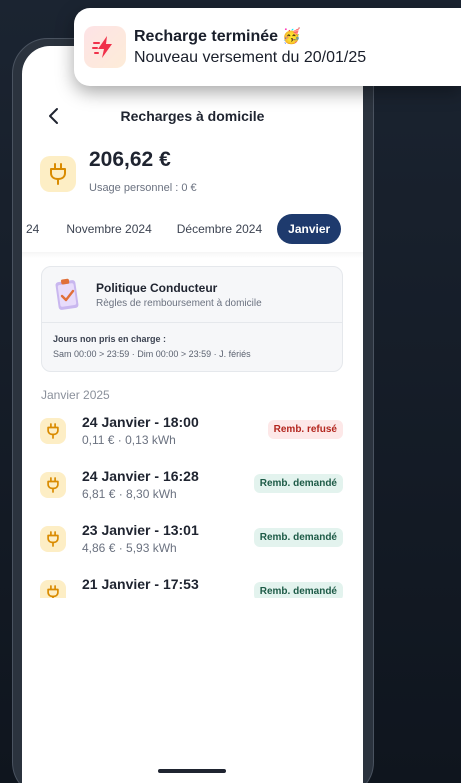 This screenshot has width=461, height=783. Describe the element at coordinates (309, 229) in the screenshot. I see `tab-janvier: Janvier` at that location.